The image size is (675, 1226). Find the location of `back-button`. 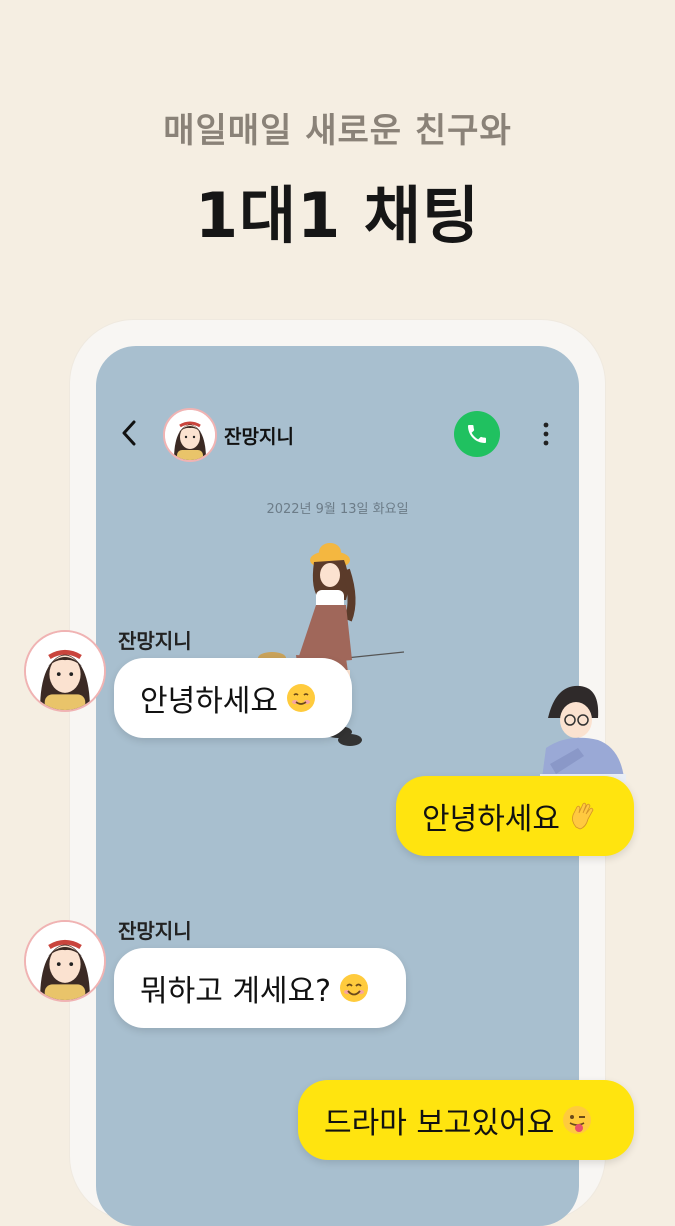

back-button is located at coordinates (129, 433).